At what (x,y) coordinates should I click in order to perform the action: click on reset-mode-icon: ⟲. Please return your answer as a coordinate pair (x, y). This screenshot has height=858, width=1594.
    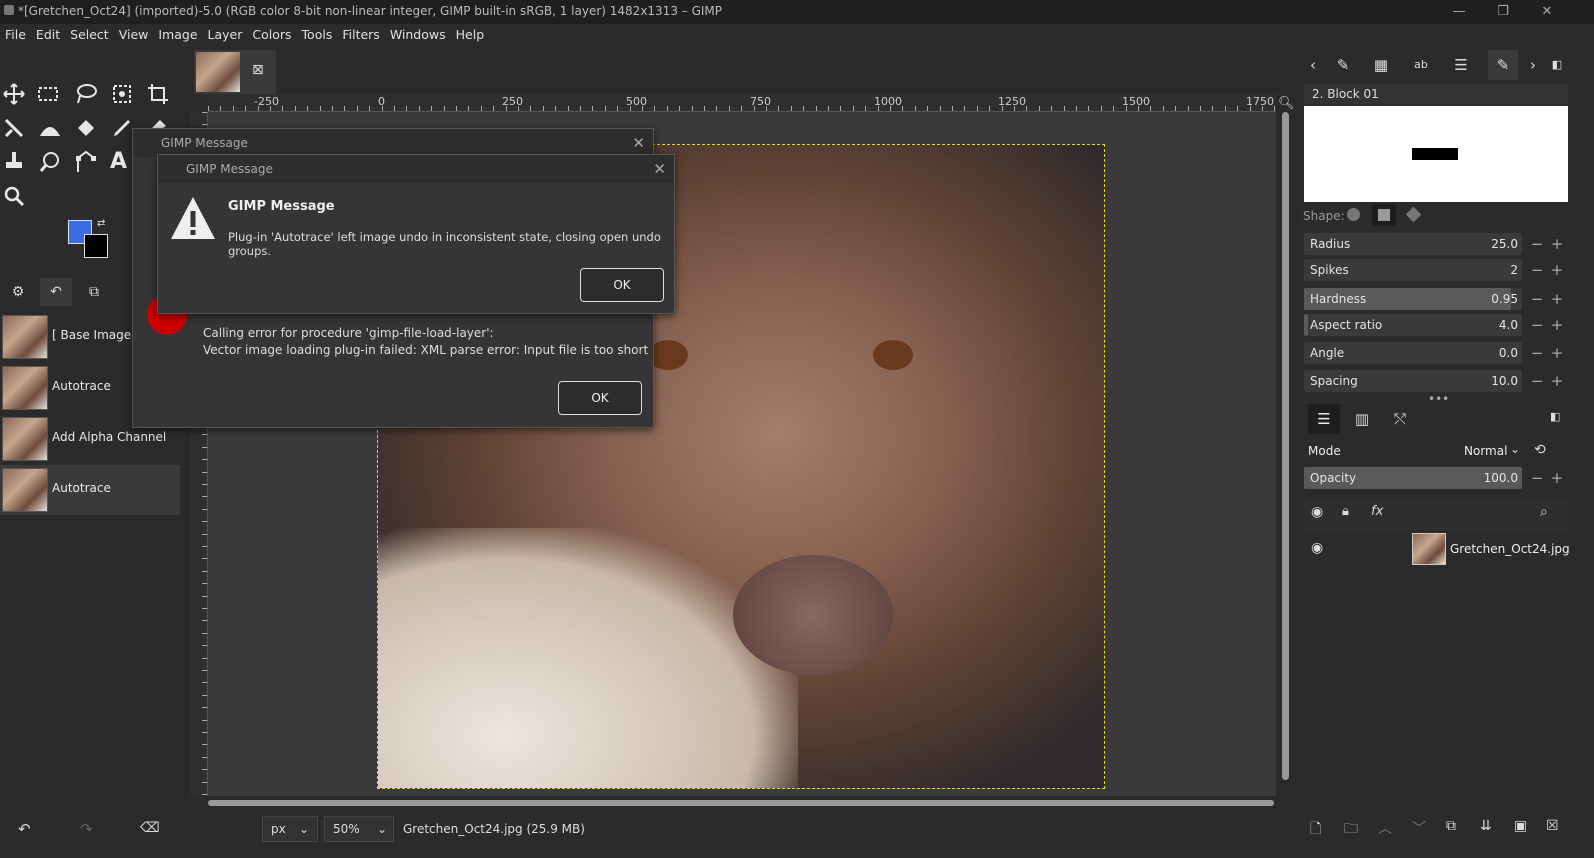
    Looking at the image, I should click on (1540, 450).